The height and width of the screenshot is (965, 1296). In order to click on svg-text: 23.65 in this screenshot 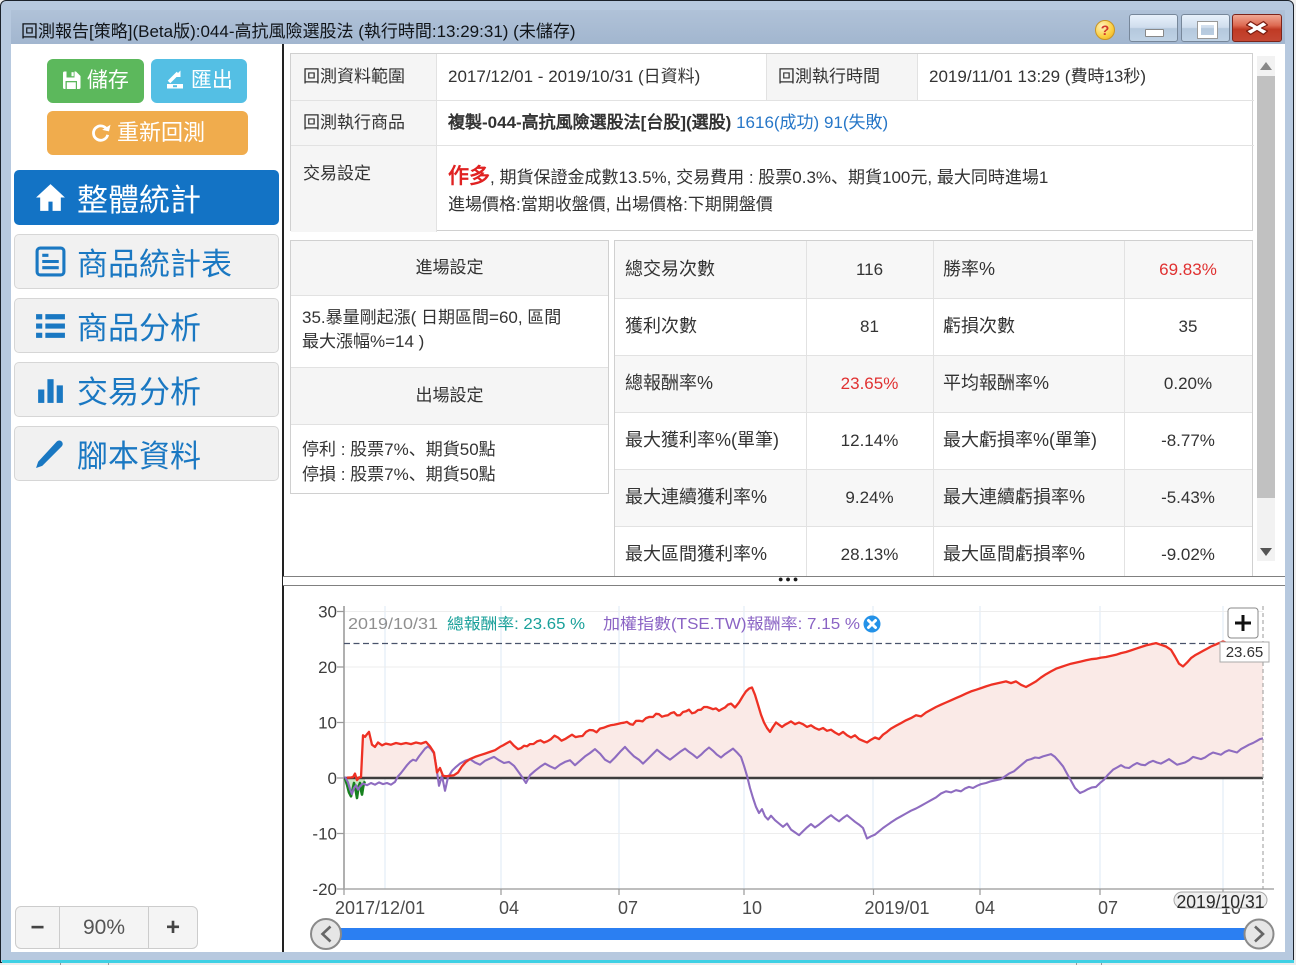, I will do `click(1245, 652)`.